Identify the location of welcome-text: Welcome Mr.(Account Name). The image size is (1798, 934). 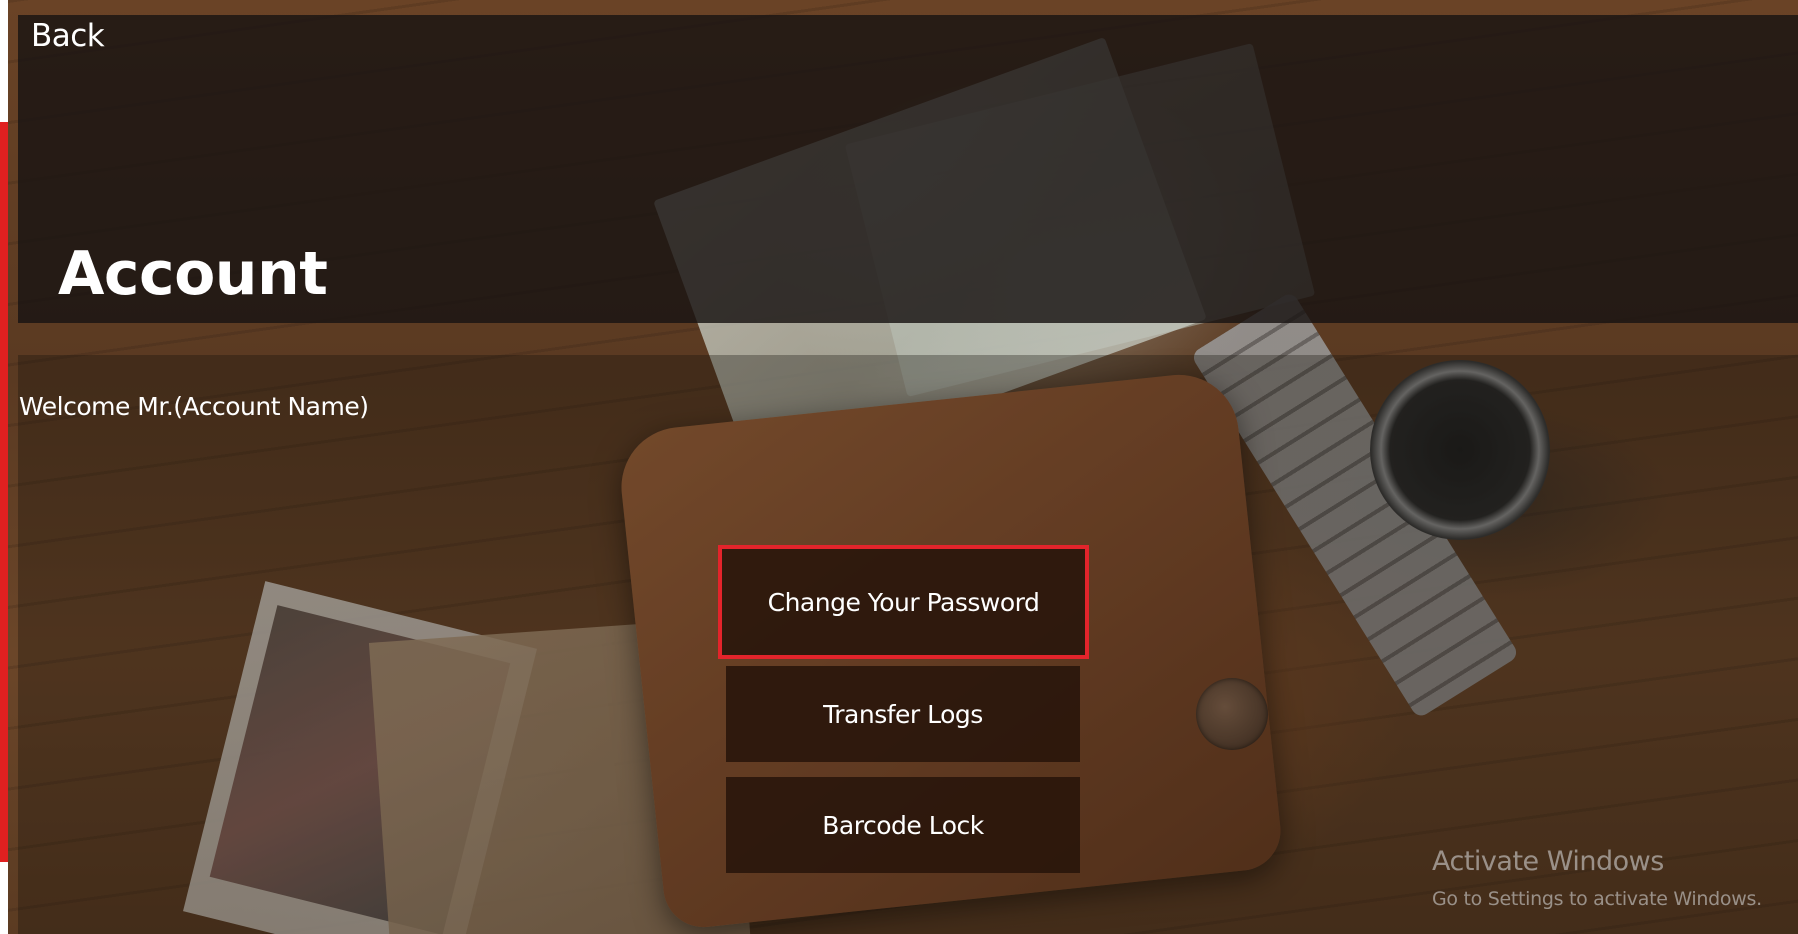
(194, 406).